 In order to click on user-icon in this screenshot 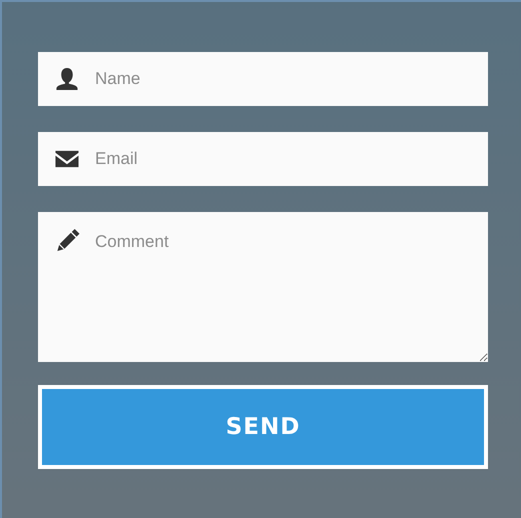, I will do `click(67, 79)`.